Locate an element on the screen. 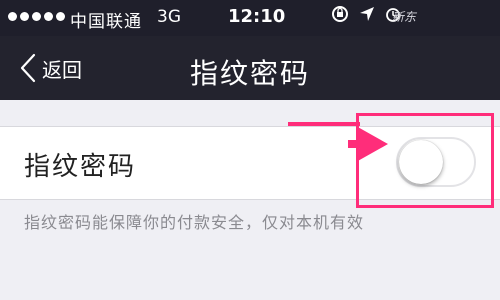 Image resolution: width=500 pixels, height=300 pixels. fingerprint-password-toggle is located at coordinates (436, 162).